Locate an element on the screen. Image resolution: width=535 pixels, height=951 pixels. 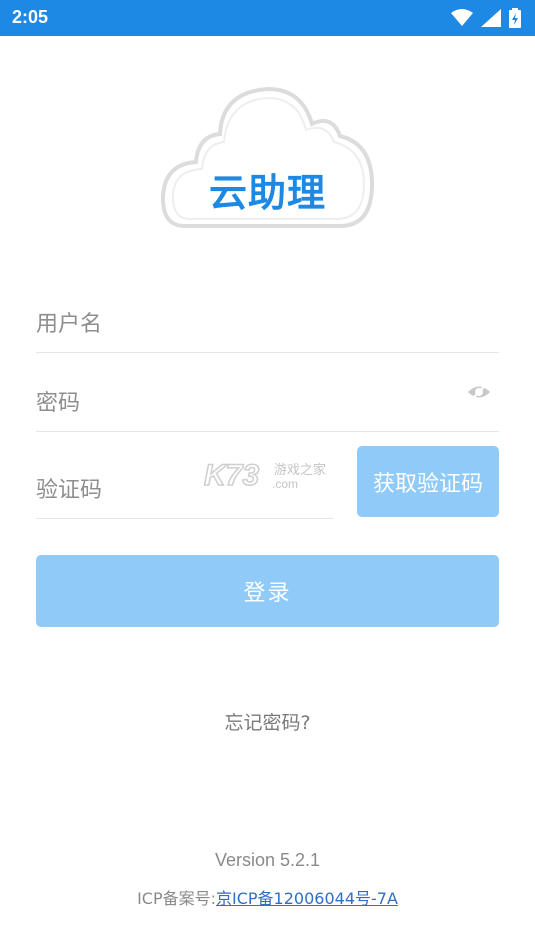
status-icons is located at coordinates (486, 18).